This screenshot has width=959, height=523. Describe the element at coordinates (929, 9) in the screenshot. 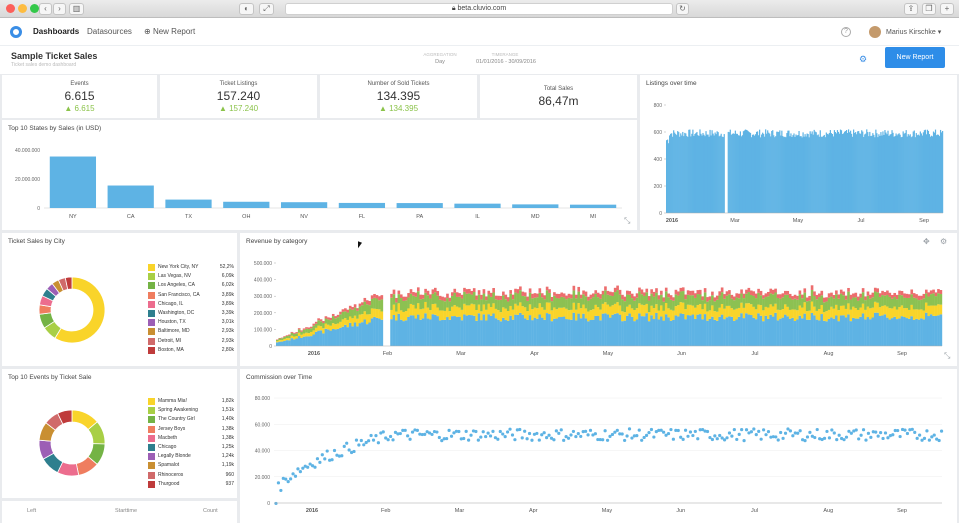

I see `tabs-icon: ❐` at that location.